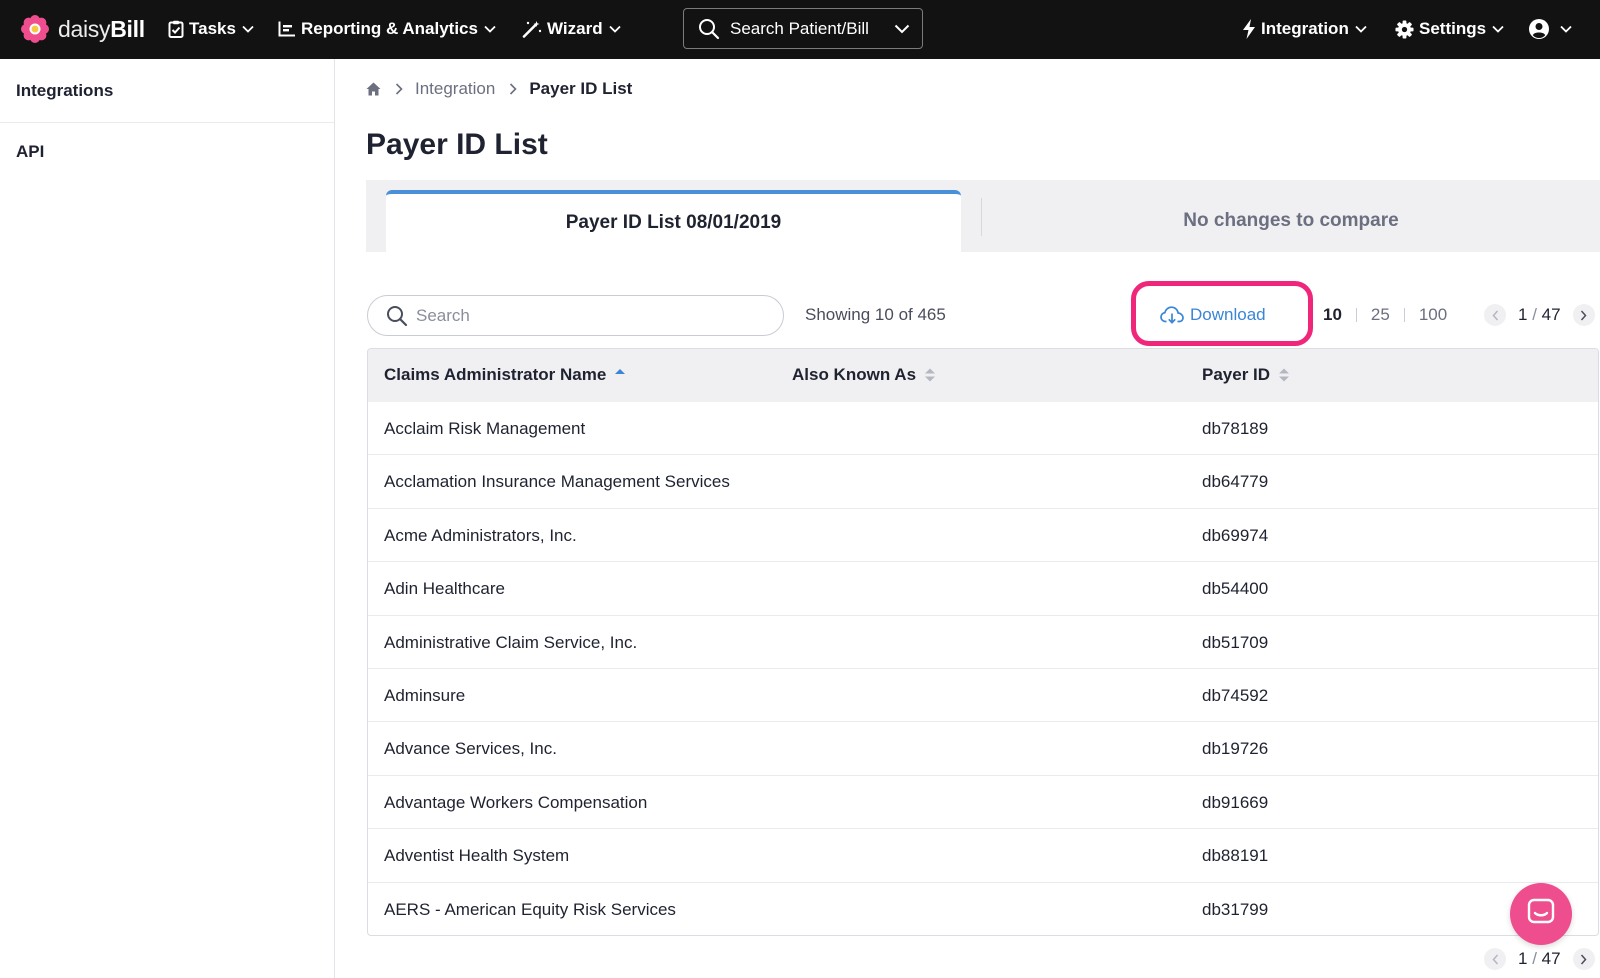 The height and width of the screenshot is (978, 1600). What do you see at coordinates (399, 89) in the screenshot?
I see `chevron-right-icon` at bounding box center [399, 89].